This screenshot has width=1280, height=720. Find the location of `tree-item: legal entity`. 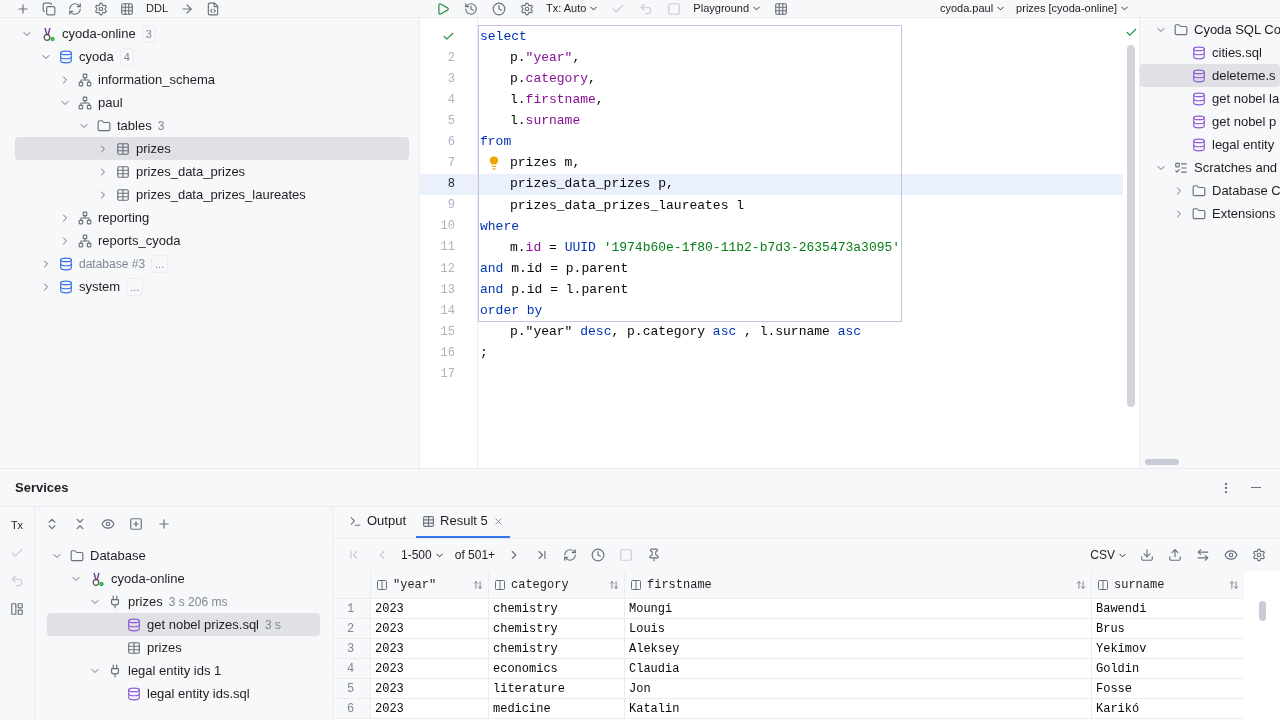

tree-item: legal entity is located at coordinates (1210, 144).